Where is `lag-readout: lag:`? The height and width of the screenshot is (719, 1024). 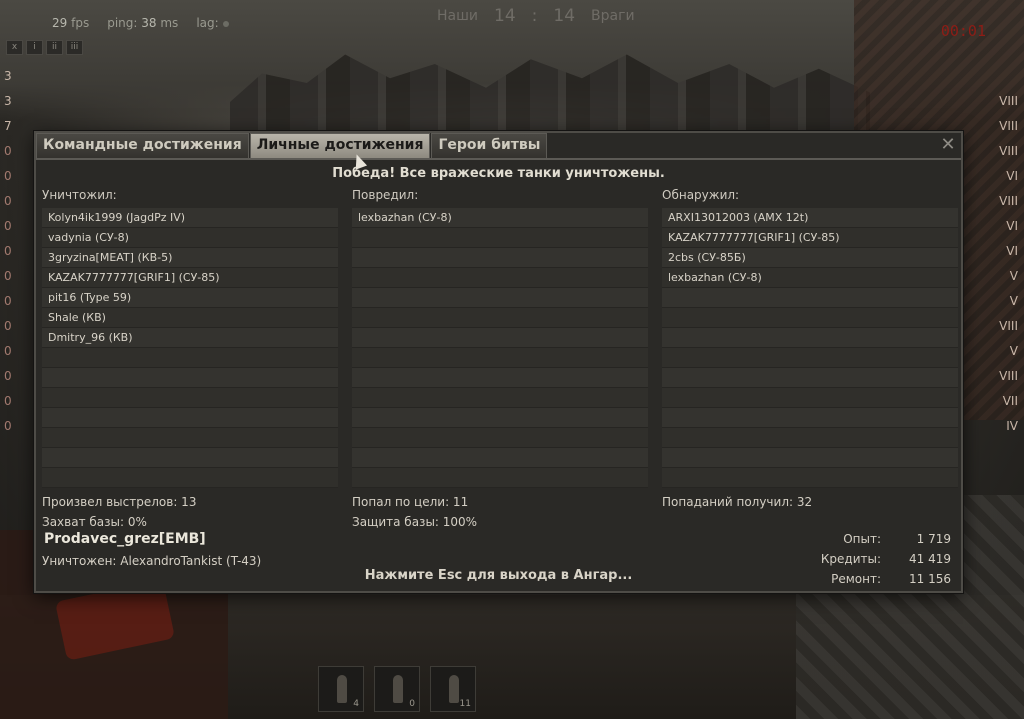
lag-readout: lag: is located at coordinates (212, 23).